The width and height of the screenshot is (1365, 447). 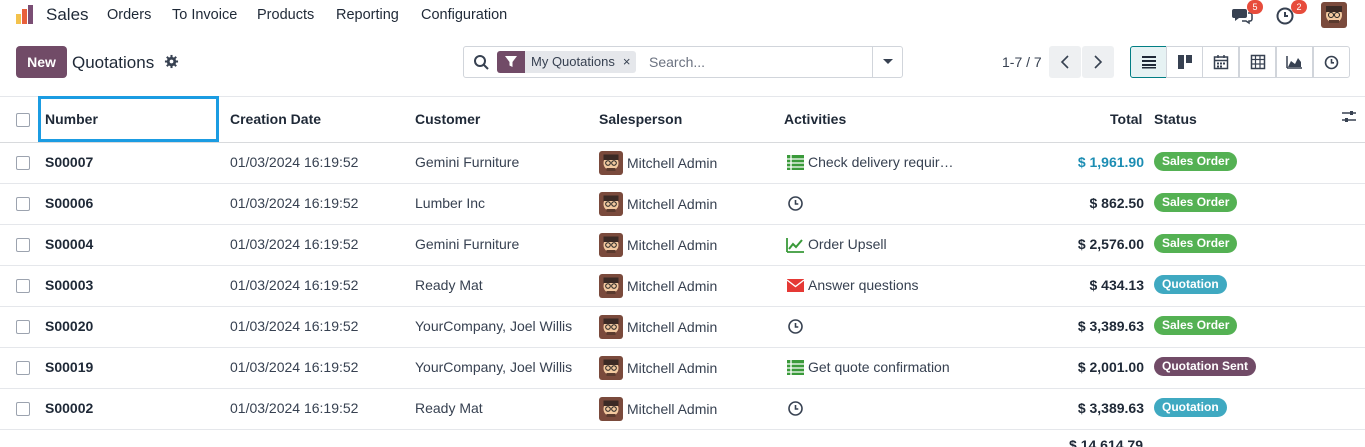 What do you see at coordinates (204, 15) in the screenshot?
I see `menu-to-invoice: To Invoice` at bounding box center [204, 15].